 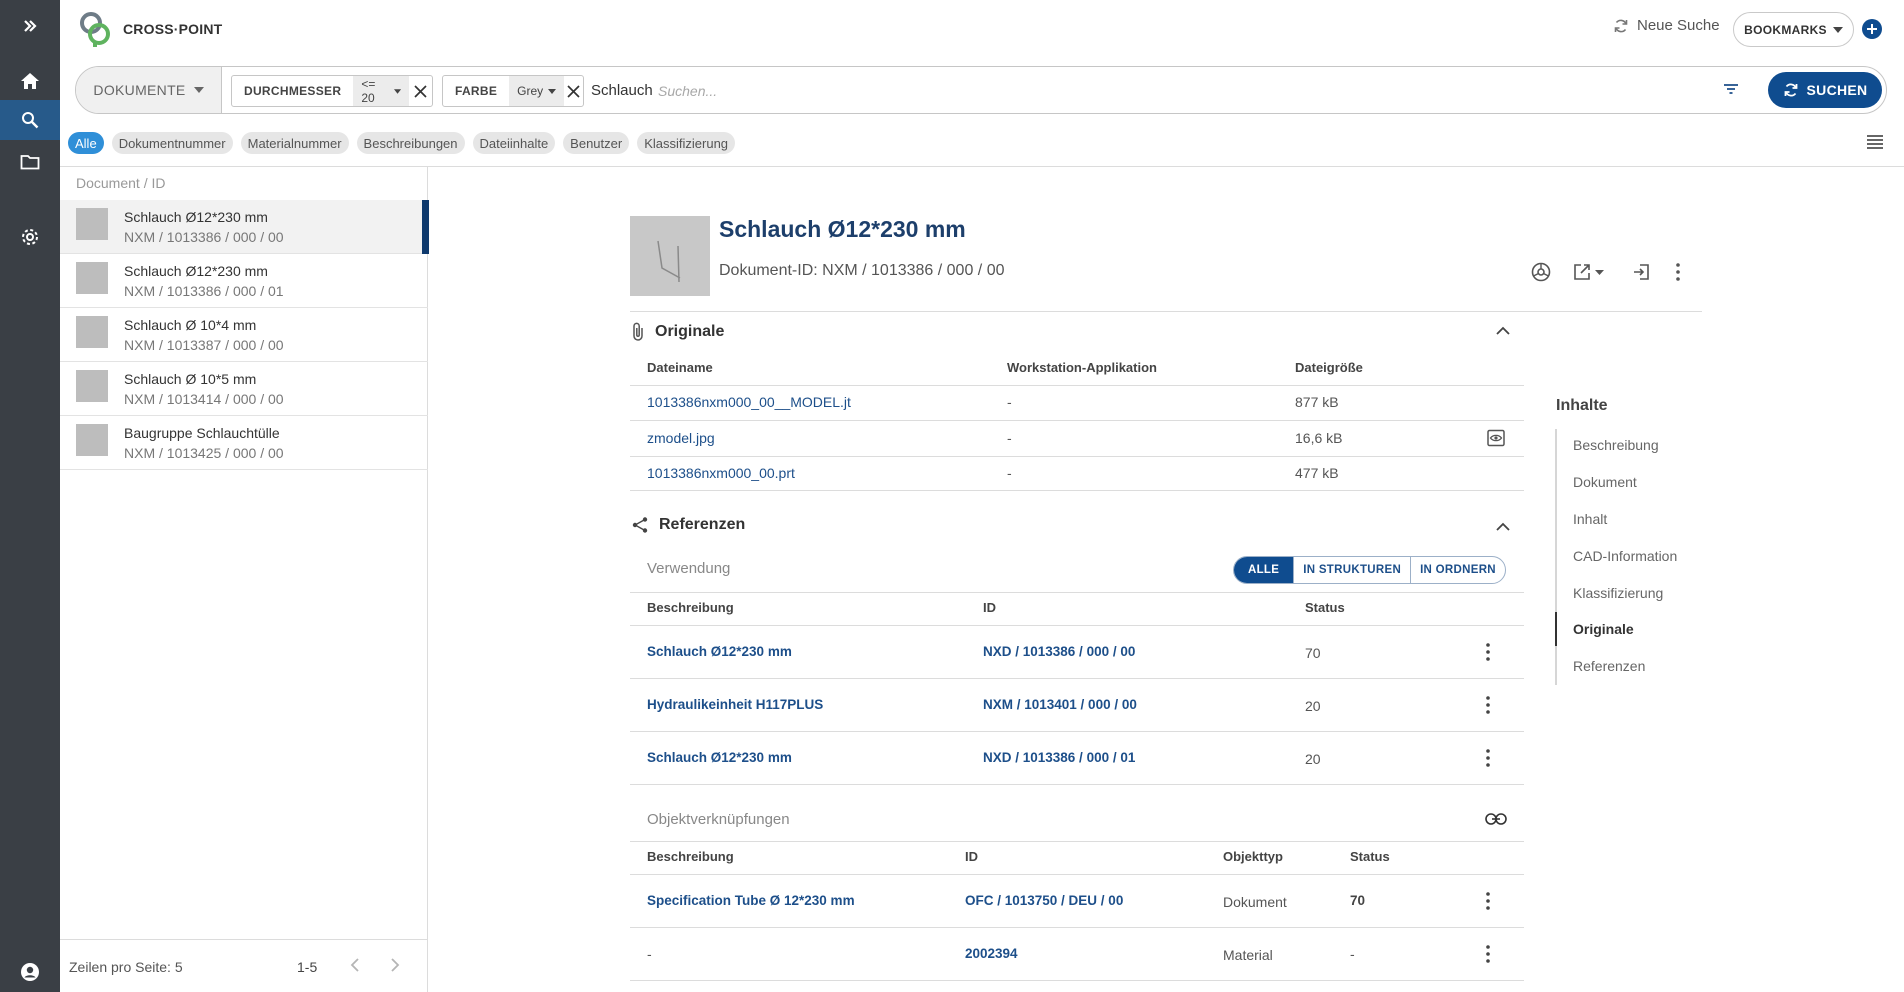 I want to click on column-header: Status, so click(x=1325, y=607).